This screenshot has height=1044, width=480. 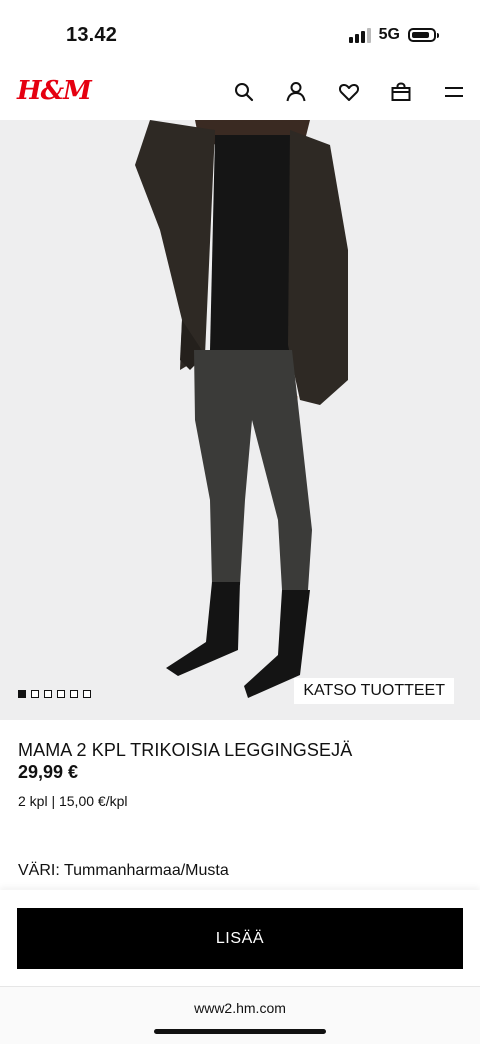 What do you see at coordinates (54, 694) in the screenshot?
I see `gallery-dots` at bounding box center [54, 694].